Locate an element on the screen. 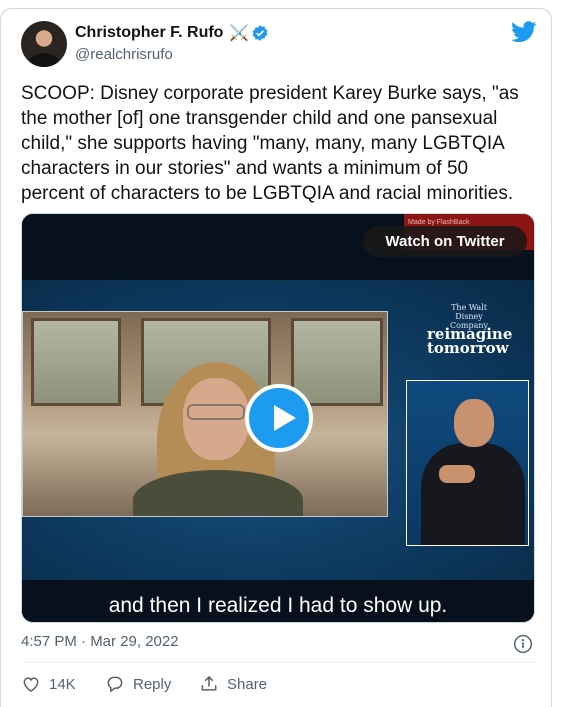  like-count: 14K is located at coordinates (62, 684).